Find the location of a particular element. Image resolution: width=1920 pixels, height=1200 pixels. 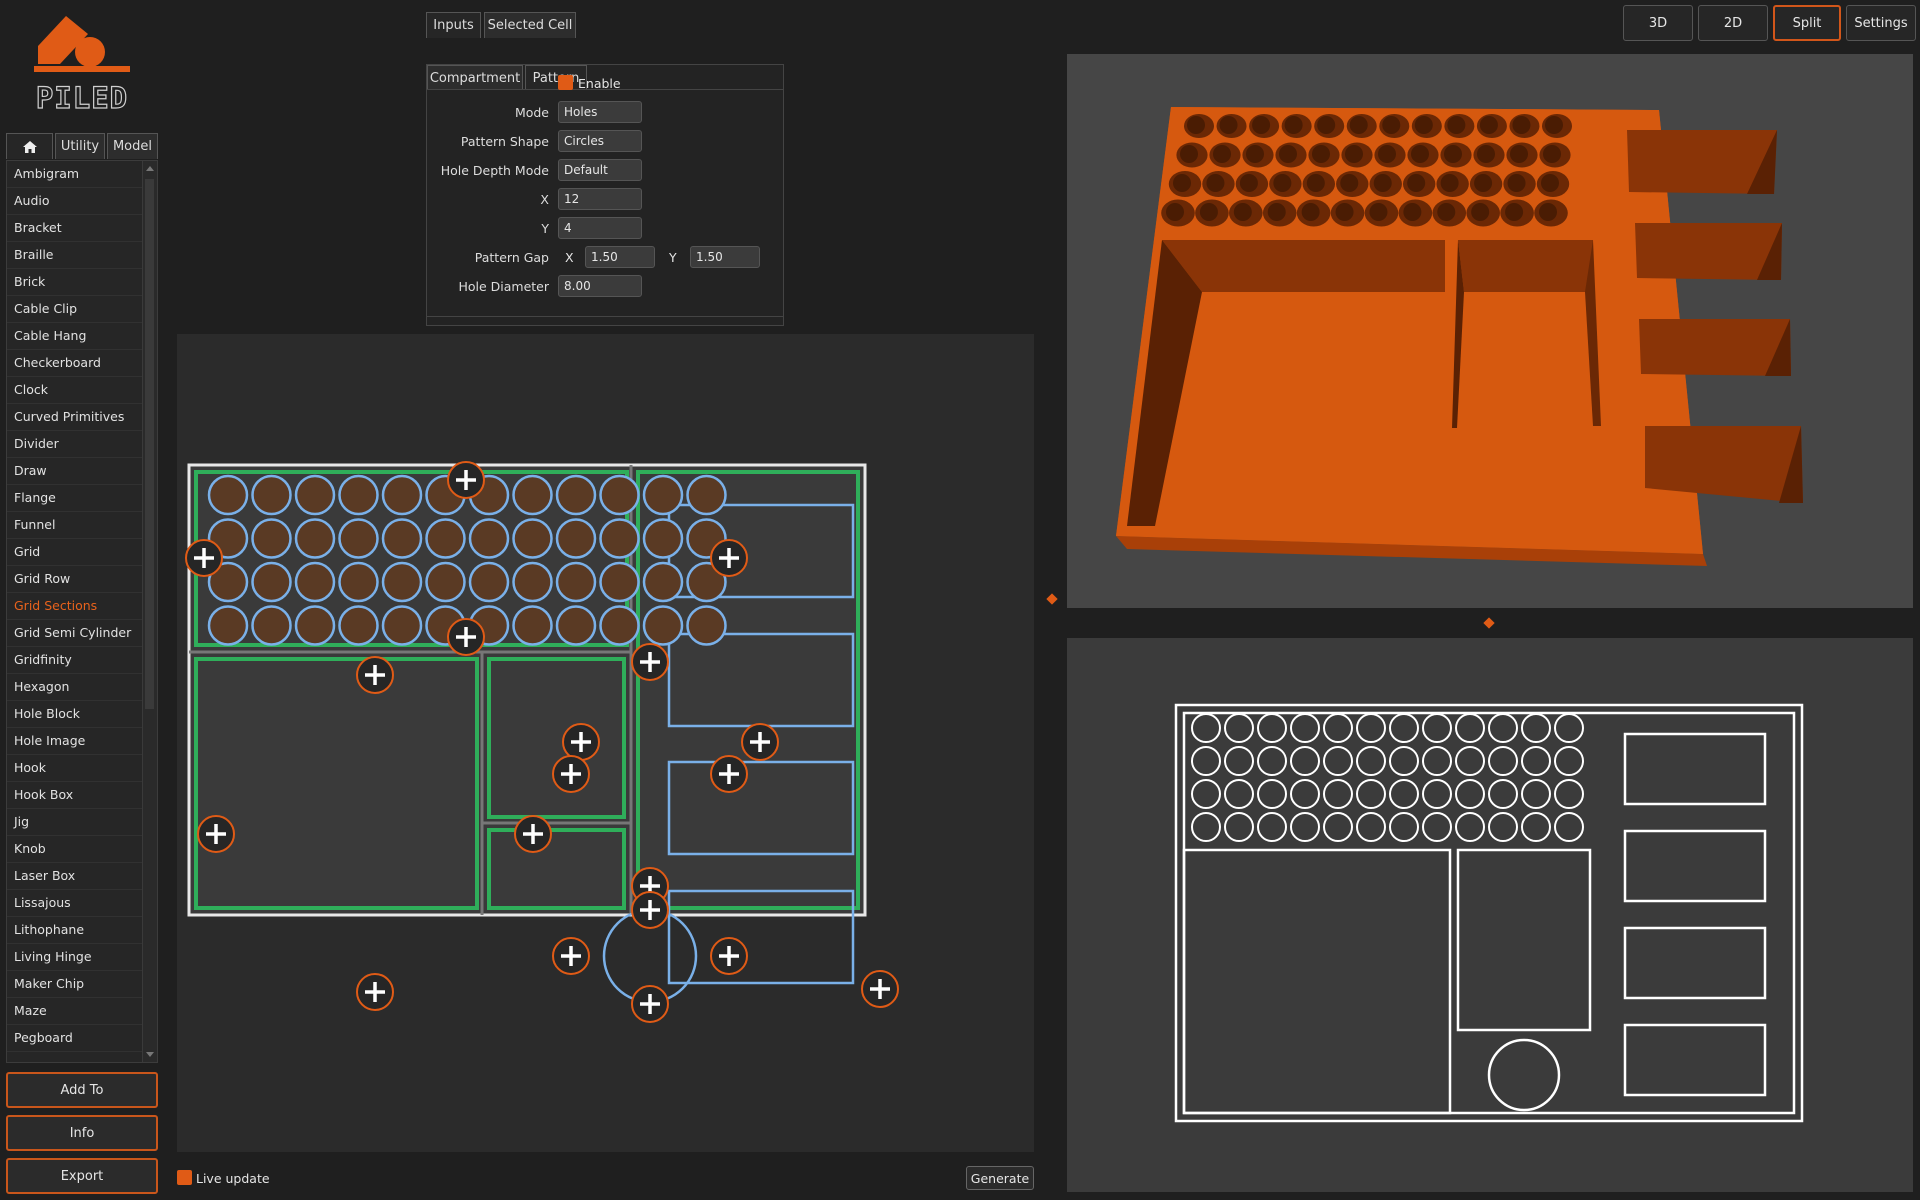

library-item: Divider is located at coordinates (74, 444).